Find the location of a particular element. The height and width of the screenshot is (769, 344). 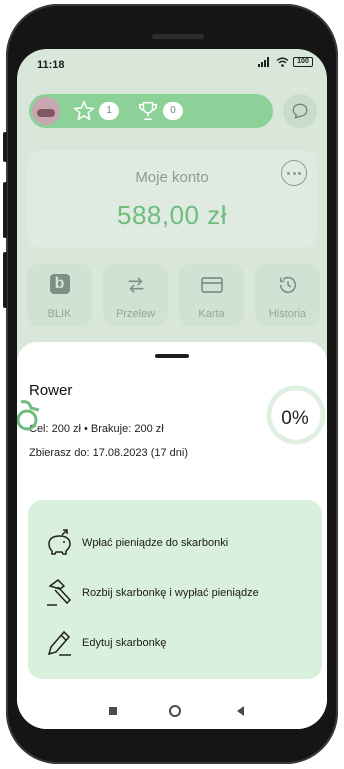

goal-title: Rower is located at coordinates (51, 390).